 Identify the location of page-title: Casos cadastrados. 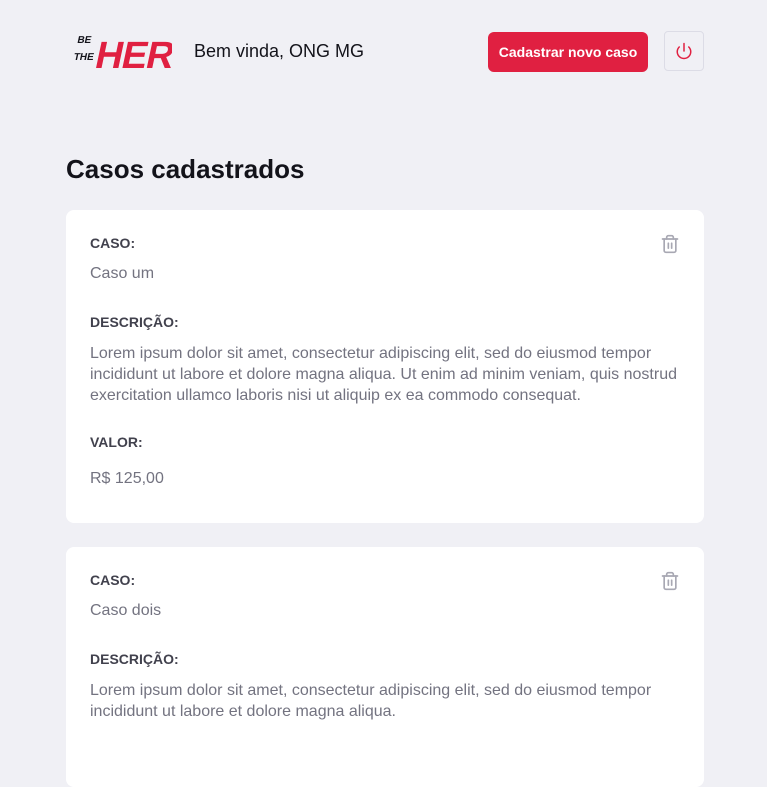
(185, 169).